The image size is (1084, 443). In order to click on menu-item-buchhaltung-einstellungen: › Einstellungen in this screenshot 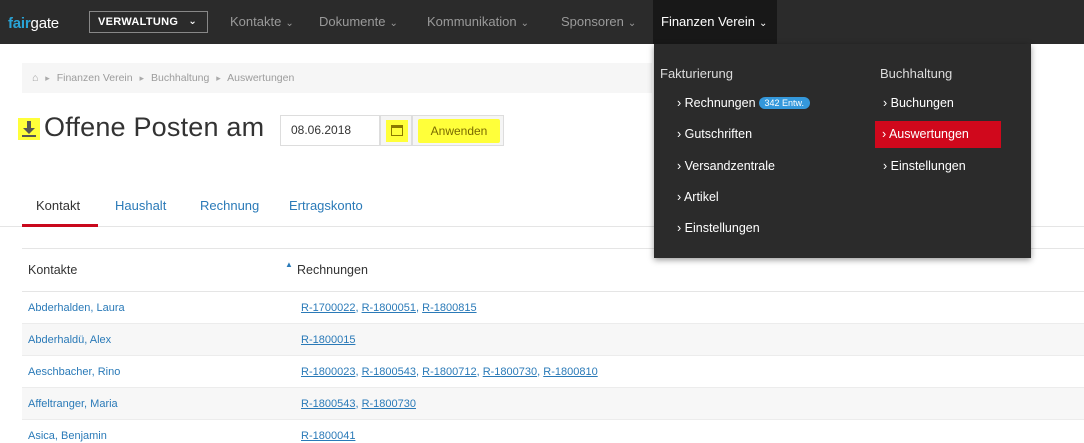, I will do `click(924, 166)`.